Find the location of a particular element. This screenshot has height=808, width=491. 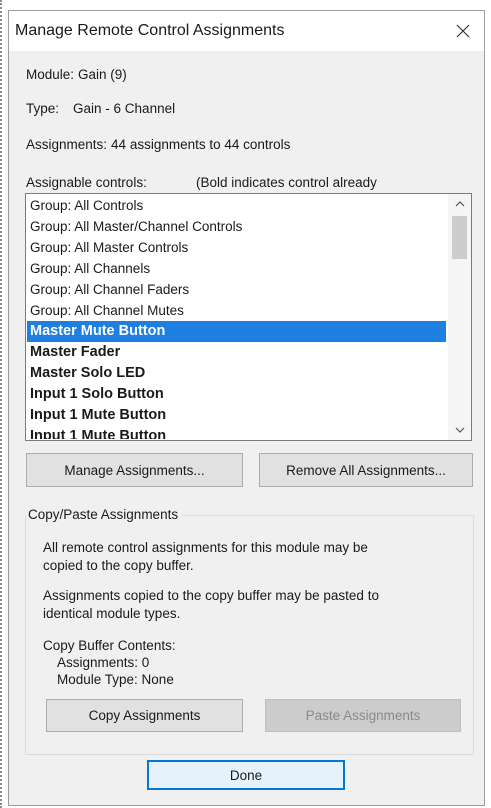

close-button is located at coordinates (463, 31).